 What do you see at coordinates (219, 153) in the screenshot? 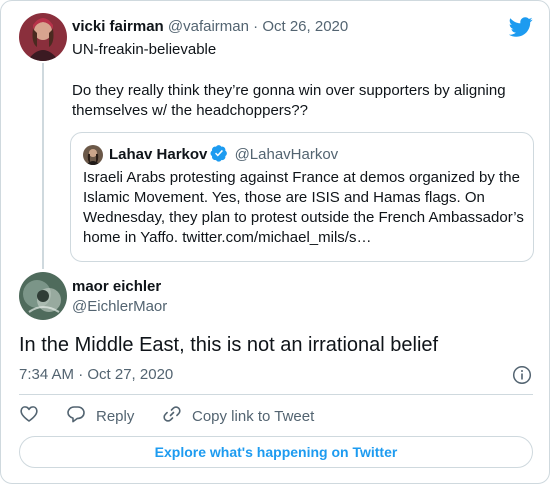
I see `verified-badge-icon` at bounding box center [219, 153].